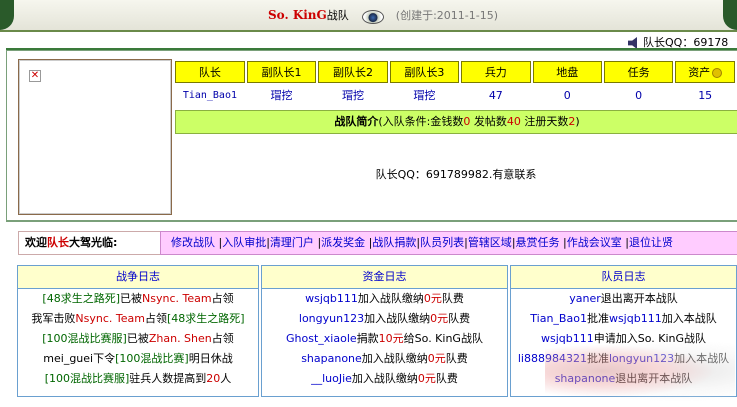 The height and width of the screenshot is (407, 737). Describe the element at coordinates (104, 358) in the screenshot. I see `log-text: 下令` at that location.